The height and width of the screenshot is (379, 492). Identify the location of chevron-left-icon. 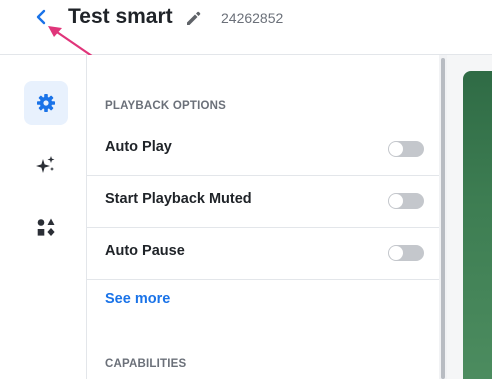
(41, 17).